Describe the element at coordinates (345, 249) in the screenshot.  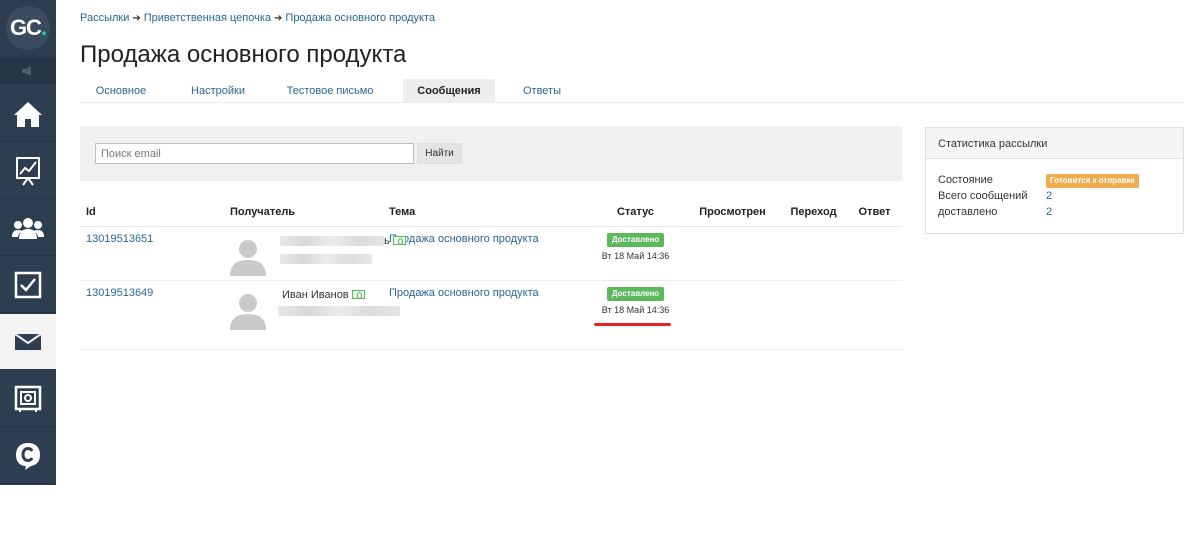
I see `recipient-info: ь` at that location.